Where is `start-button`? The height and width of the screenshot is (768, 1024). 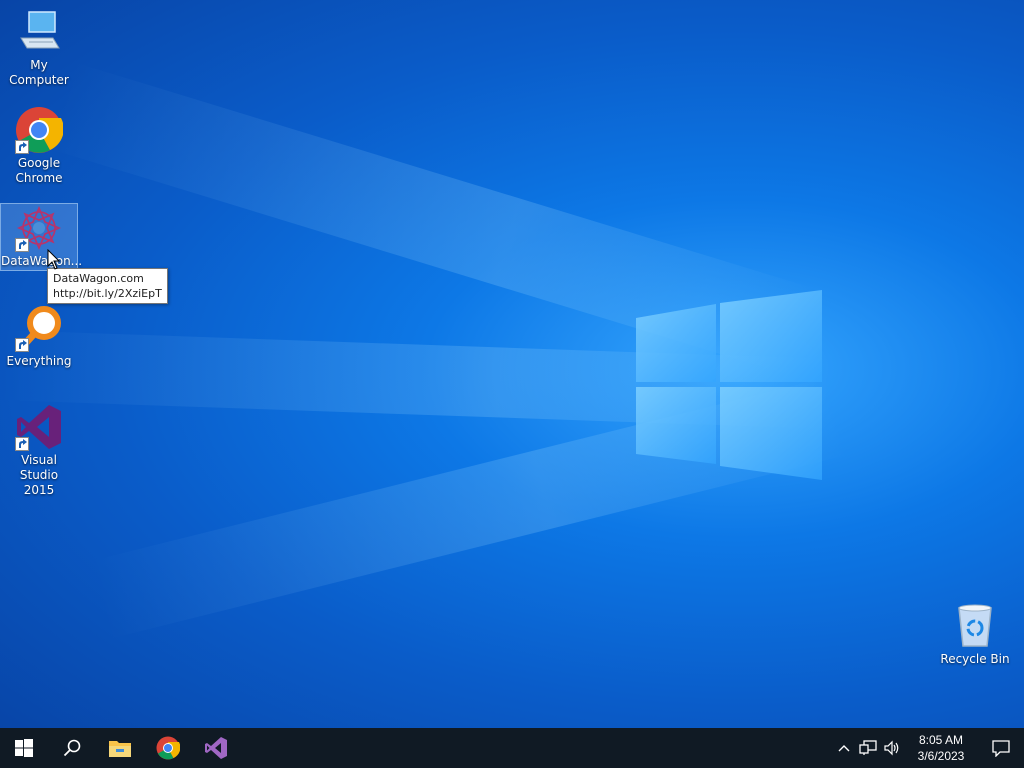 start-button is located at coordinates (24, 748).